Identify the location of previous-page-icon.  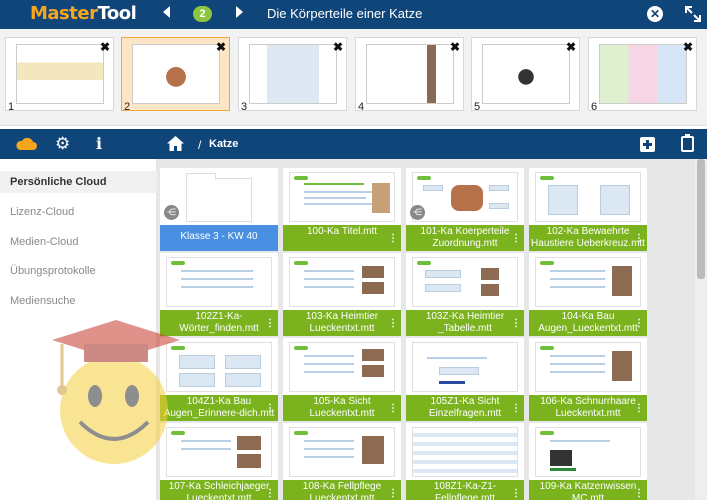
(166, 12).